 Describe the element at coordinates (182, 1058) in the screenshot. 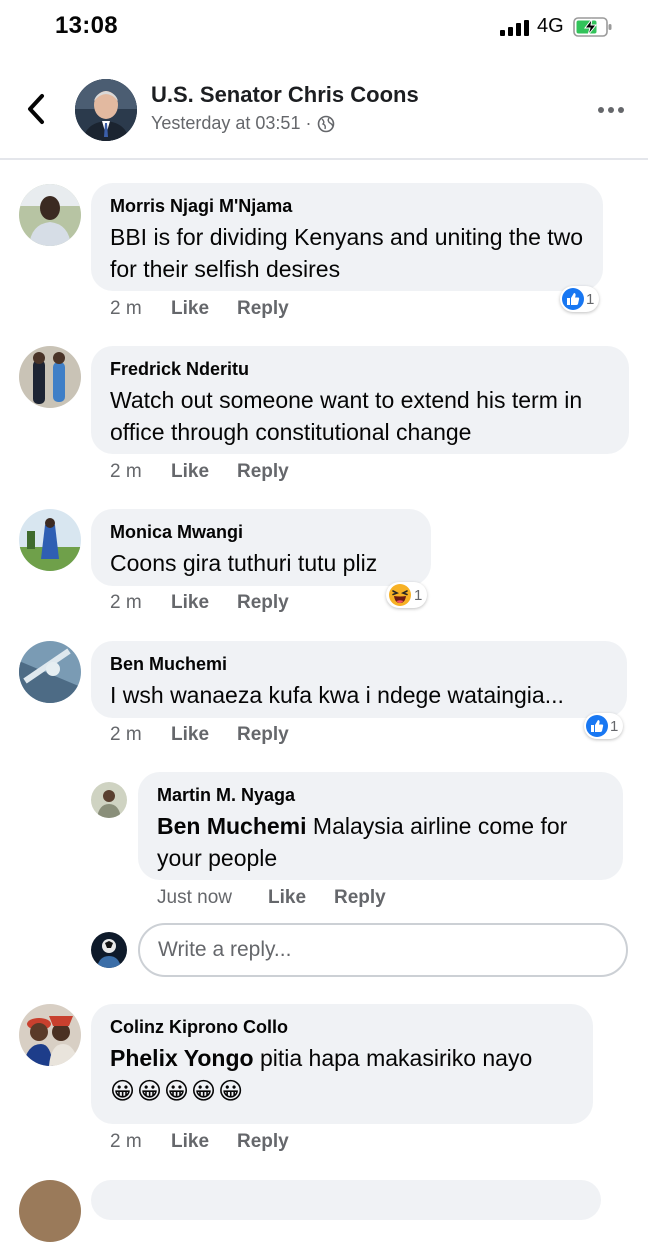

I see `mention-link: Phelix Yongo` at that location.